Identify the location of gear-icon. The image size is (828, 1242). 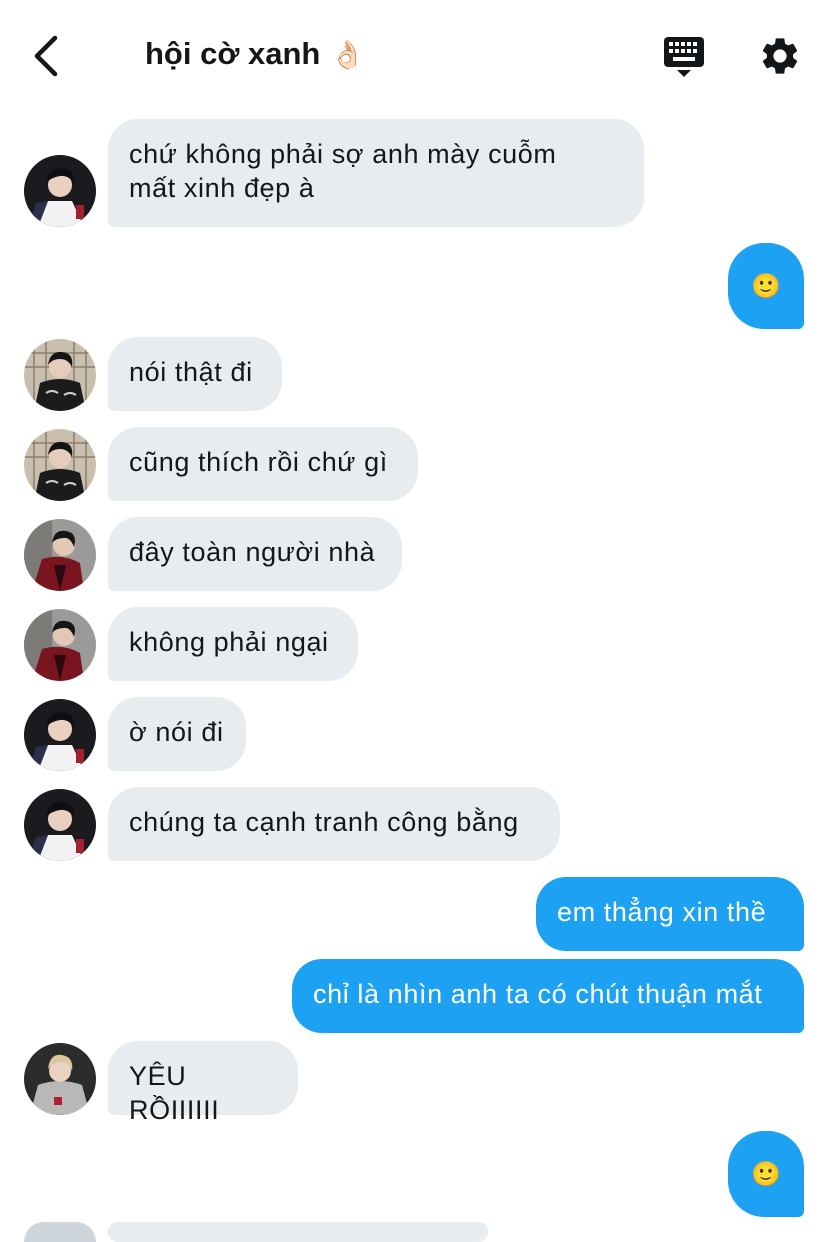
(780, 56).